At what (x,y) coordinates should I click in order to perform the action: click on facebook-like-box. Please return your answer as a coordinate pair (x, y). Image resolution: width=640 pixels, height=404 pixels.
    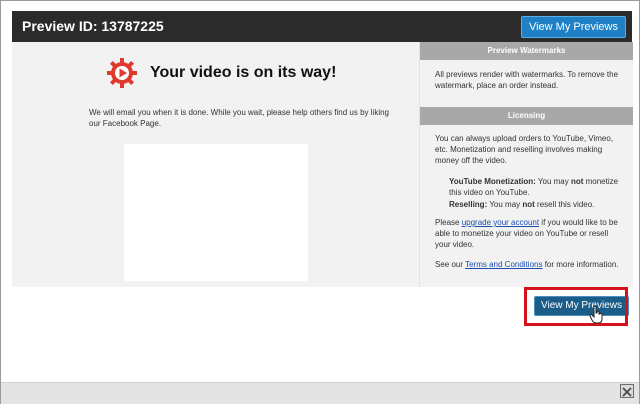
    Looking at the image, I should click on (216, 212).